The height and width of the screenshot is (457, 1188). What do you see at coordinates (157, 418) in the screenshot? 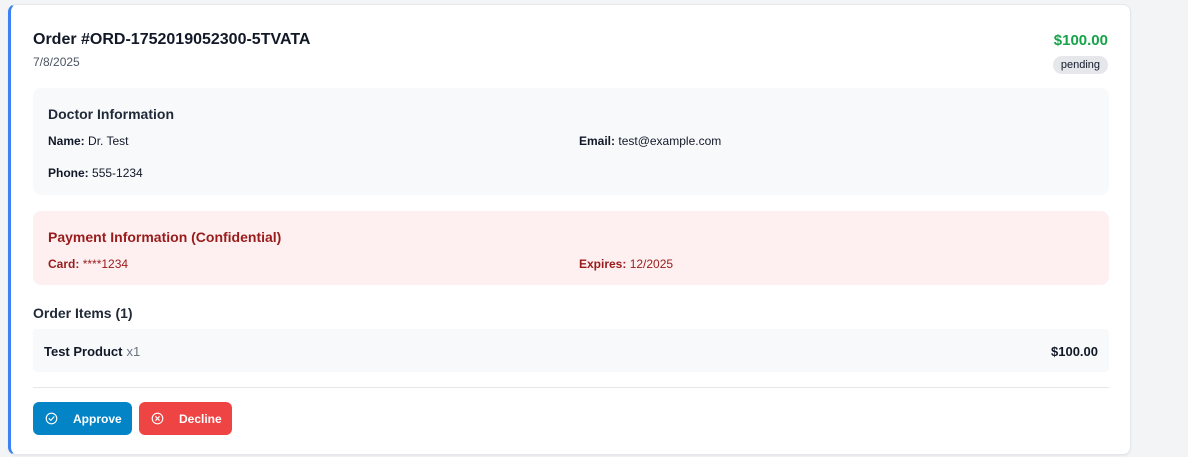
I see `x-circle-icon` at bounding box center [157, 418].